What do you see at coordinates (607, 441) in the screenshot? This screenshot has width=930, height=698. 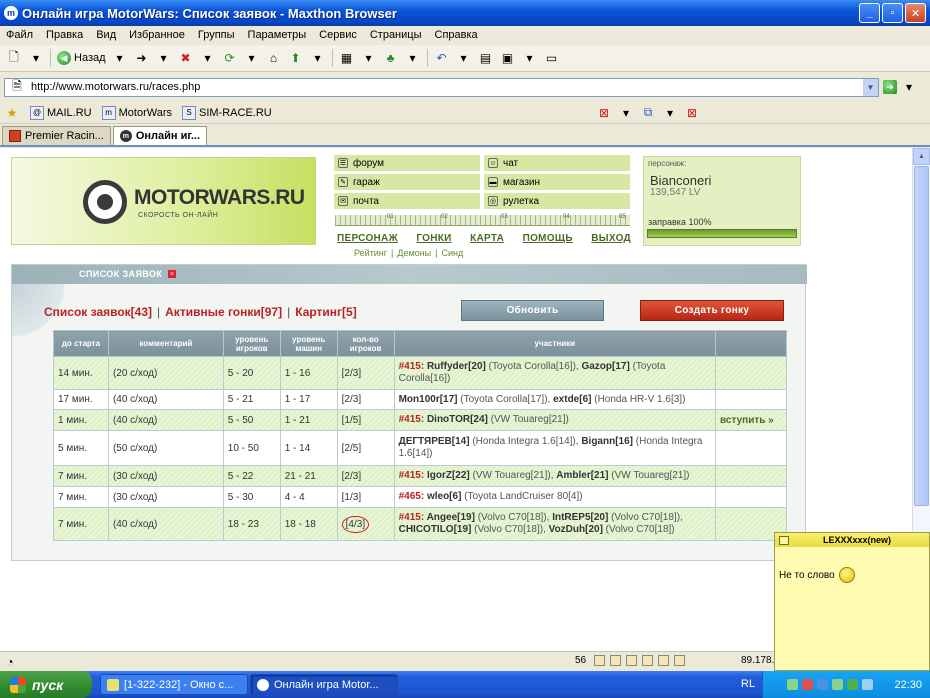 I see `participant-name: Bigann[16]` at bounding box center [607, 441].